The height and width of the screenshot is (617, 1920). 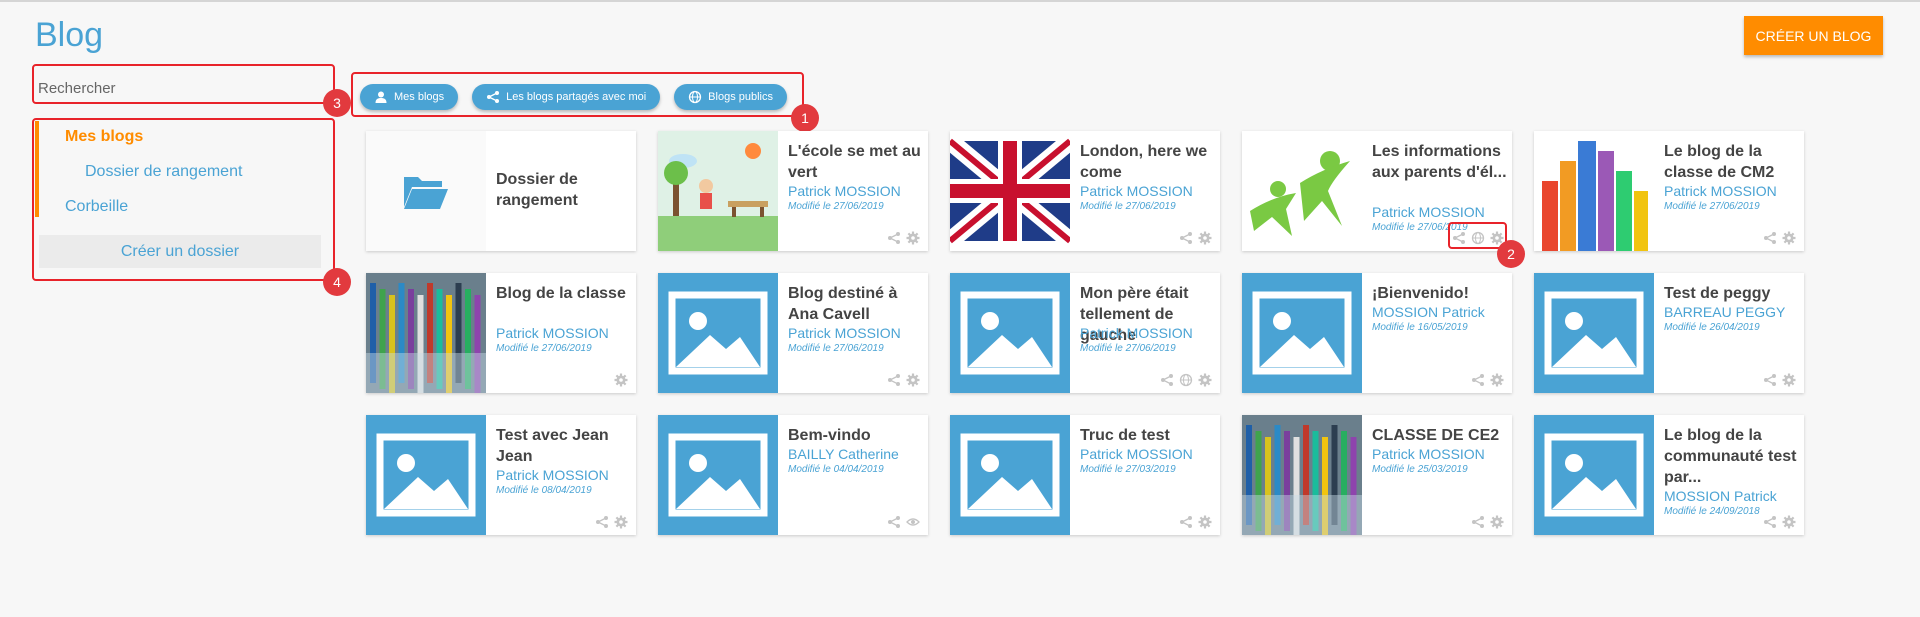 I want to click on folder-title: Dossier de rangement, so click(x=537, y=190).